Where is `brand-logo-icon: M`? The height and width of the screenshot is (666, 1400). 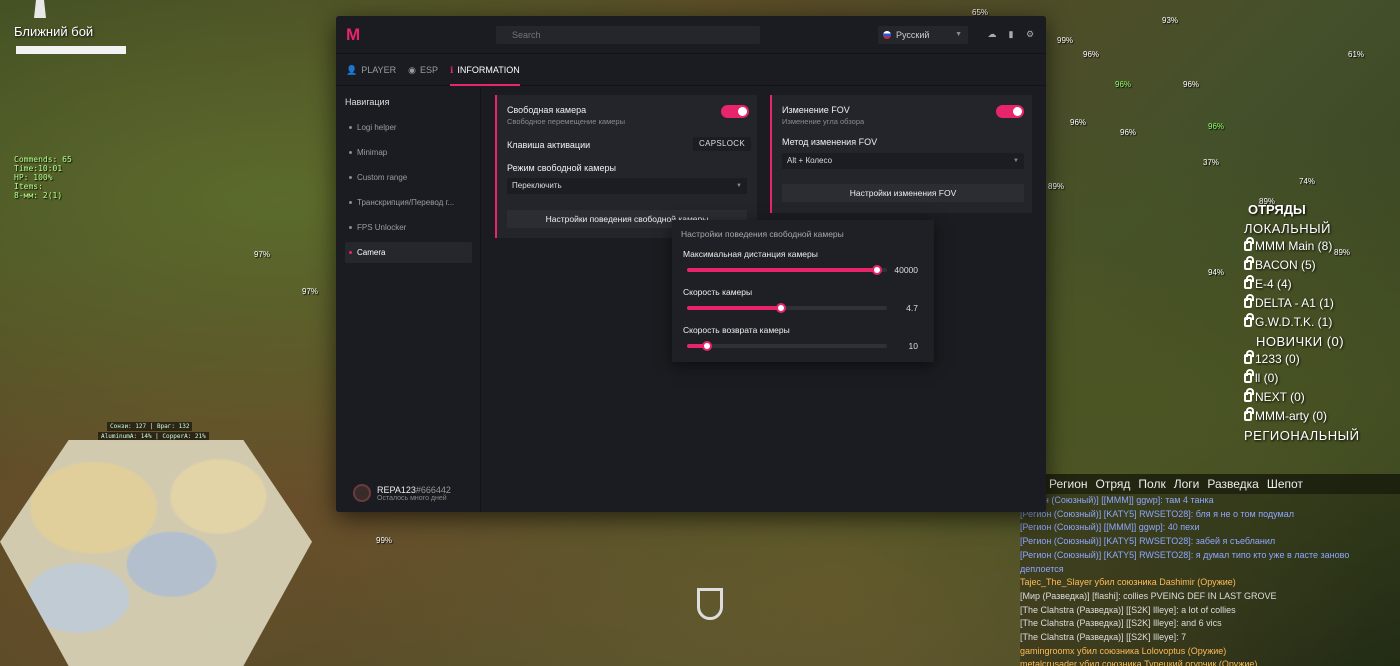
brand-logo-icon: M is located at coordinates (353, 34).